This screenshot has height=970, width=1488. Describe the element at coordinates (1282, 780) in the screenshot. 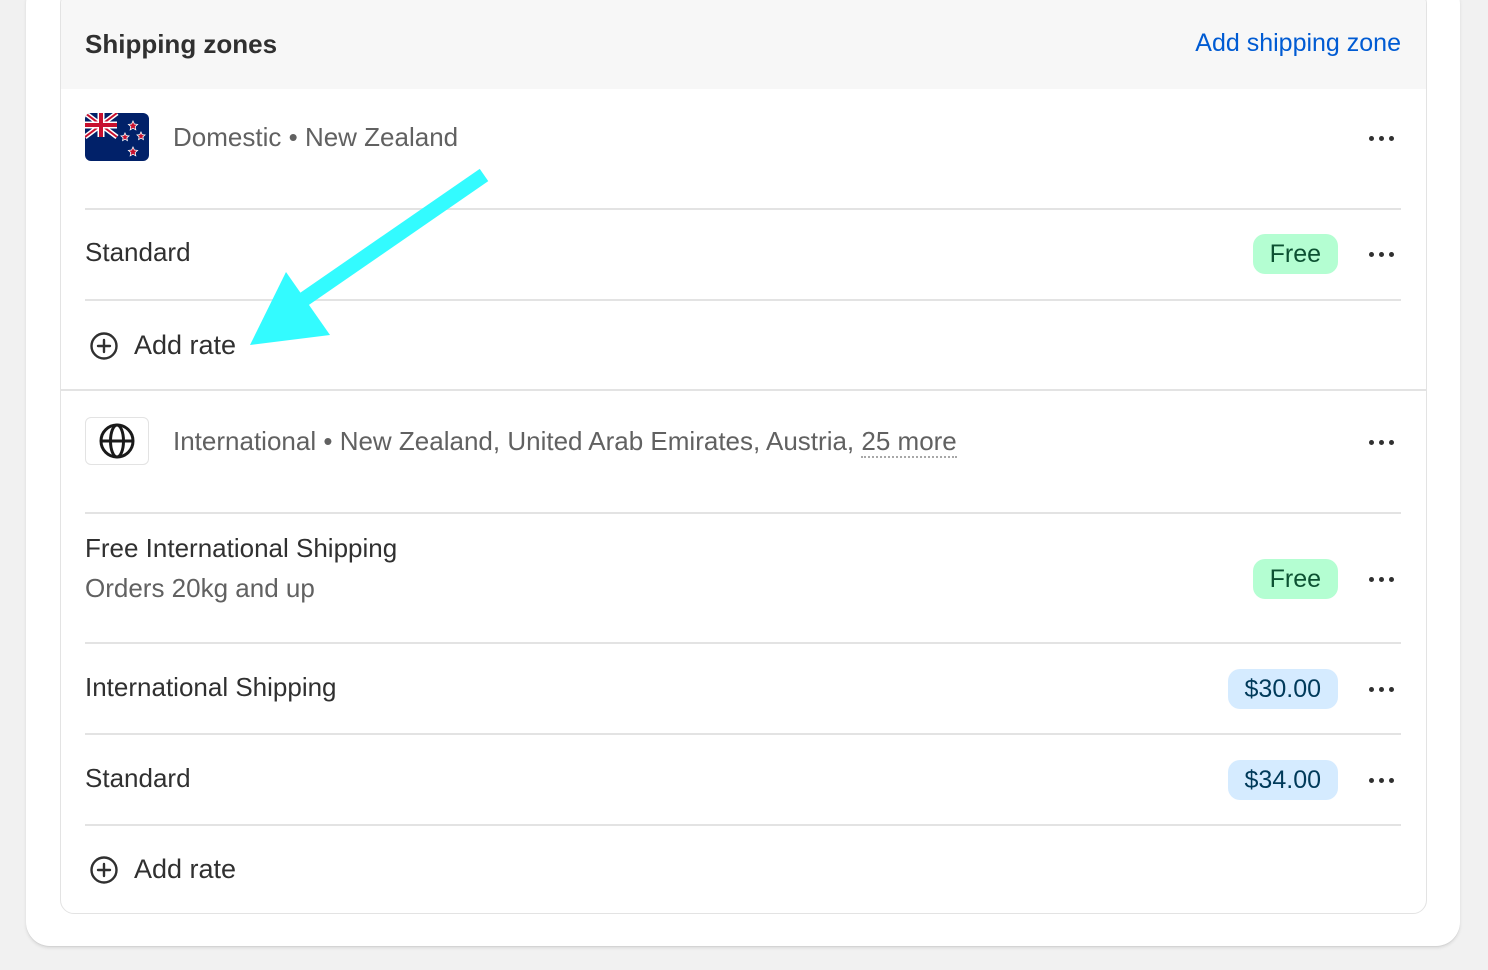

I see `rate-price-badge: $34.00` at that location.